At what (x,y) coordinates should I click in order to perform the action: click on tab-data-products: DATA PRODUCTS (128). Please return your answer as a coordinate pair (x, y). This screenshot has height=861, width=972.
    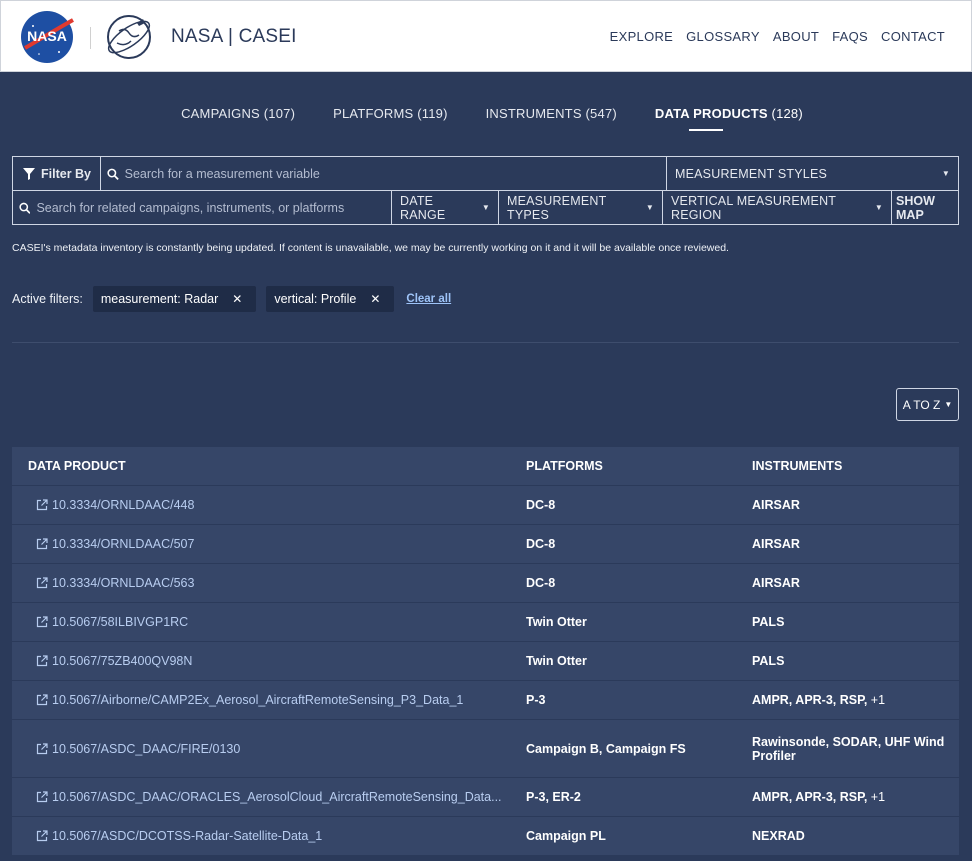
    Looking at the image, I should click on (728, 118).